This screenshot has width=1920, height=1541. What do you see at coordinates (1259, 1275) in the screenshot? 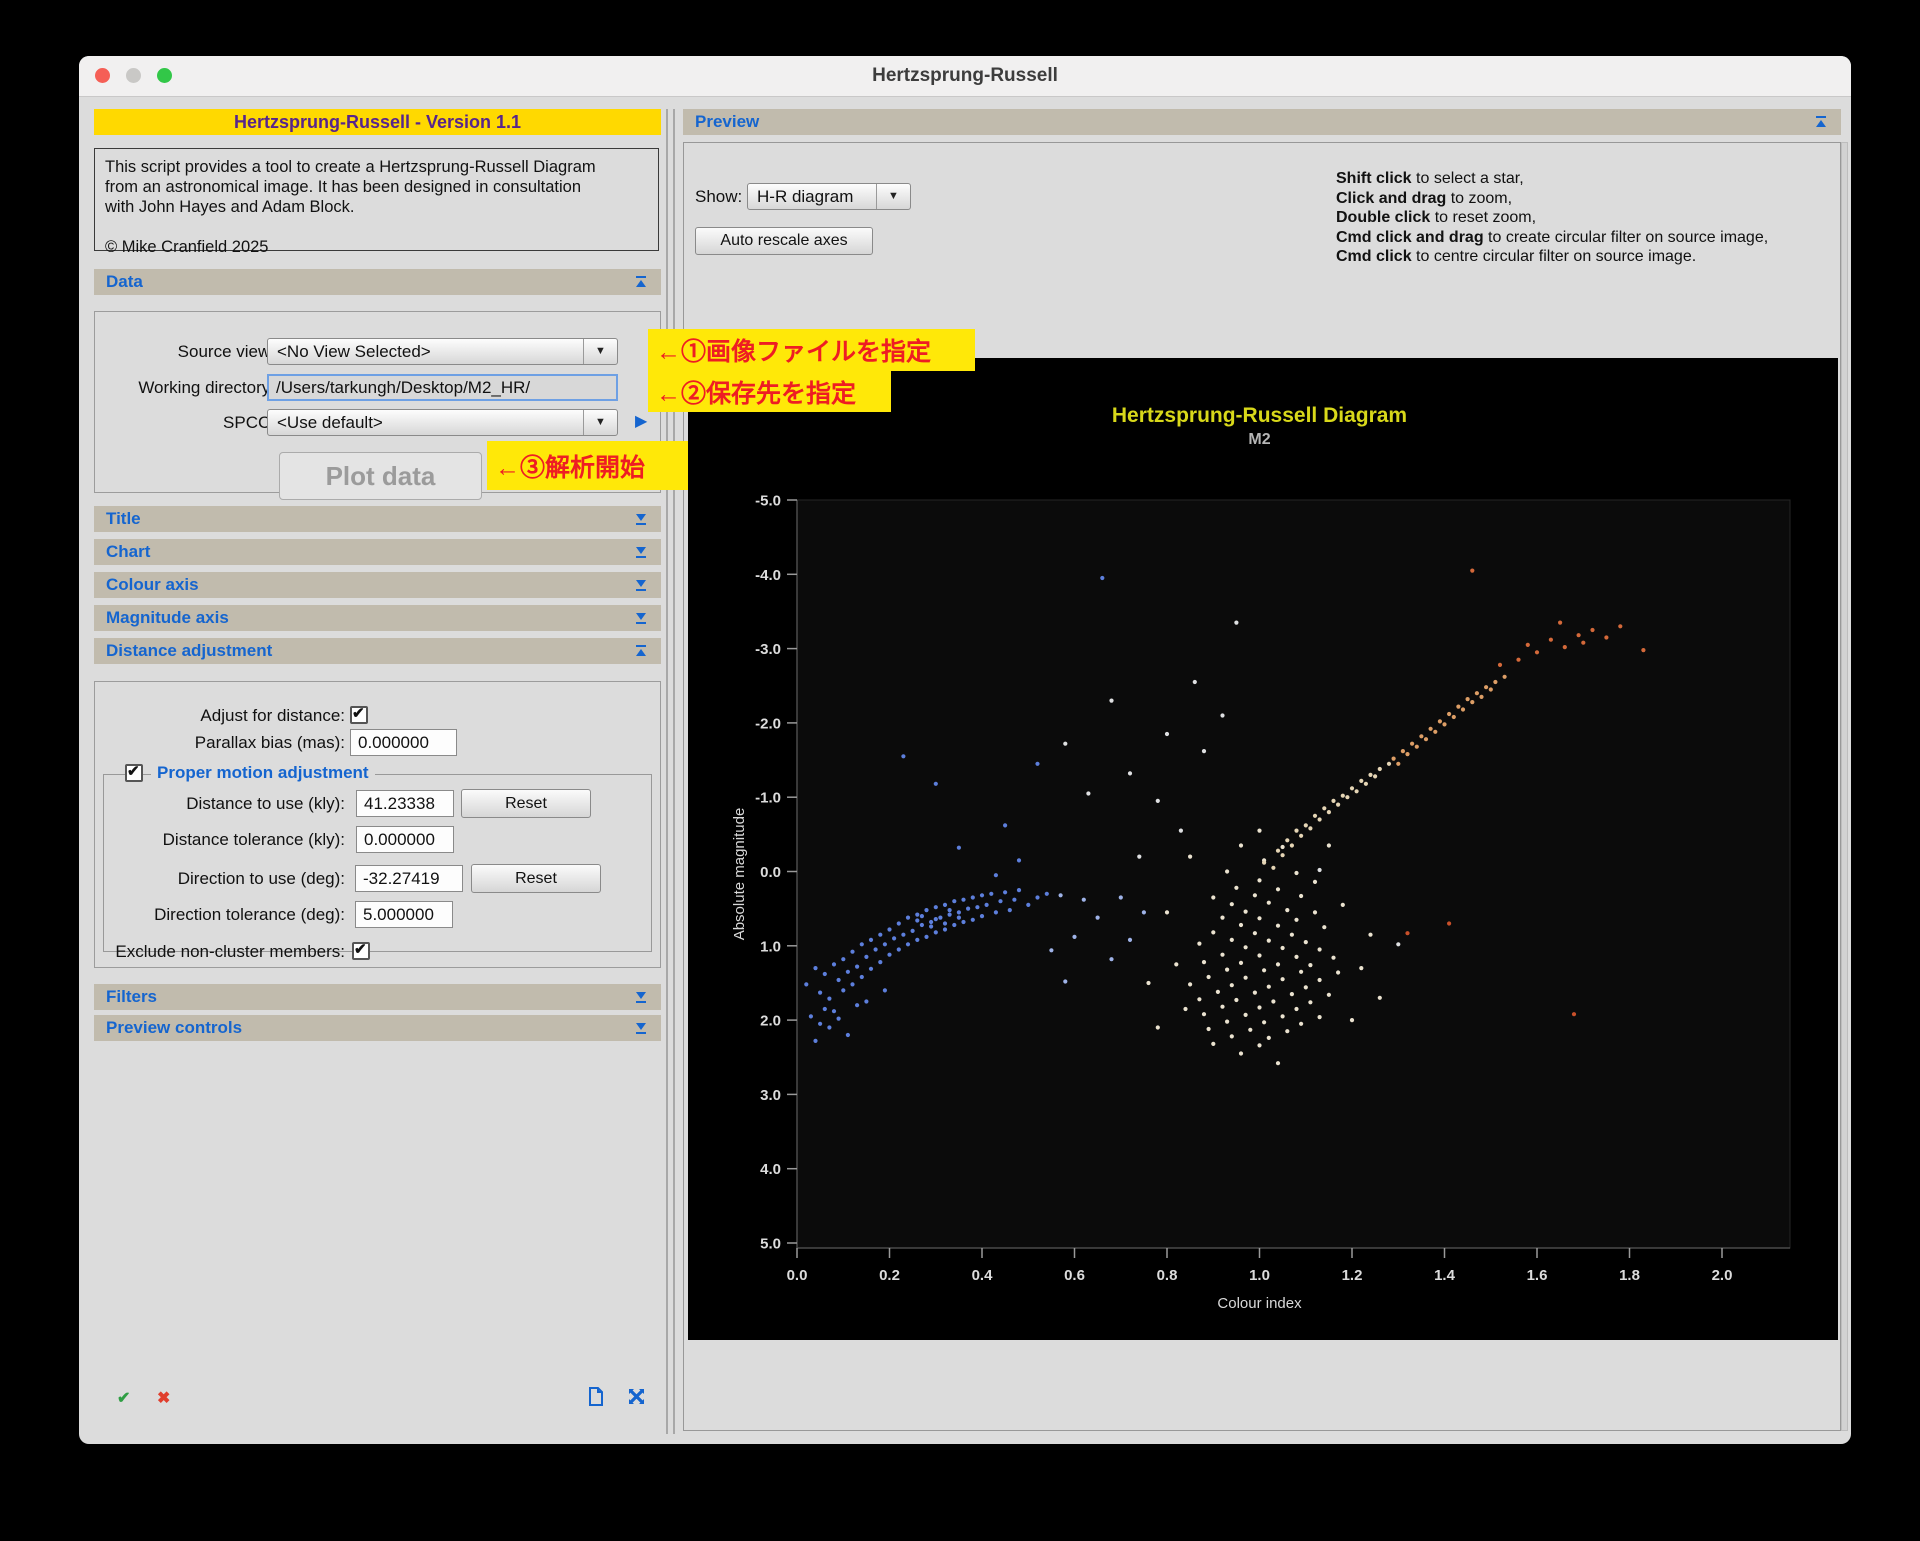
I see `svg-text: 1.0` at bounding box center [1259, 1275].